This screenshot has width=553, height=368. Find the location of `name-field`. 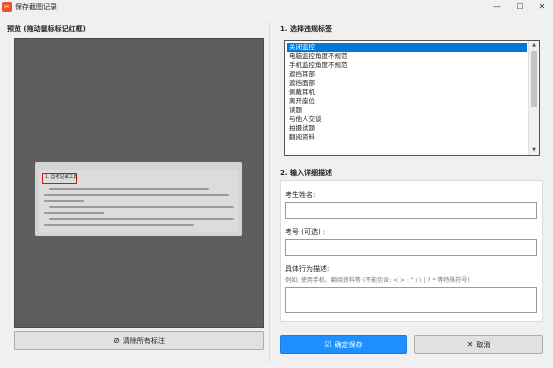

name-field is located at coordinates (411, 210).